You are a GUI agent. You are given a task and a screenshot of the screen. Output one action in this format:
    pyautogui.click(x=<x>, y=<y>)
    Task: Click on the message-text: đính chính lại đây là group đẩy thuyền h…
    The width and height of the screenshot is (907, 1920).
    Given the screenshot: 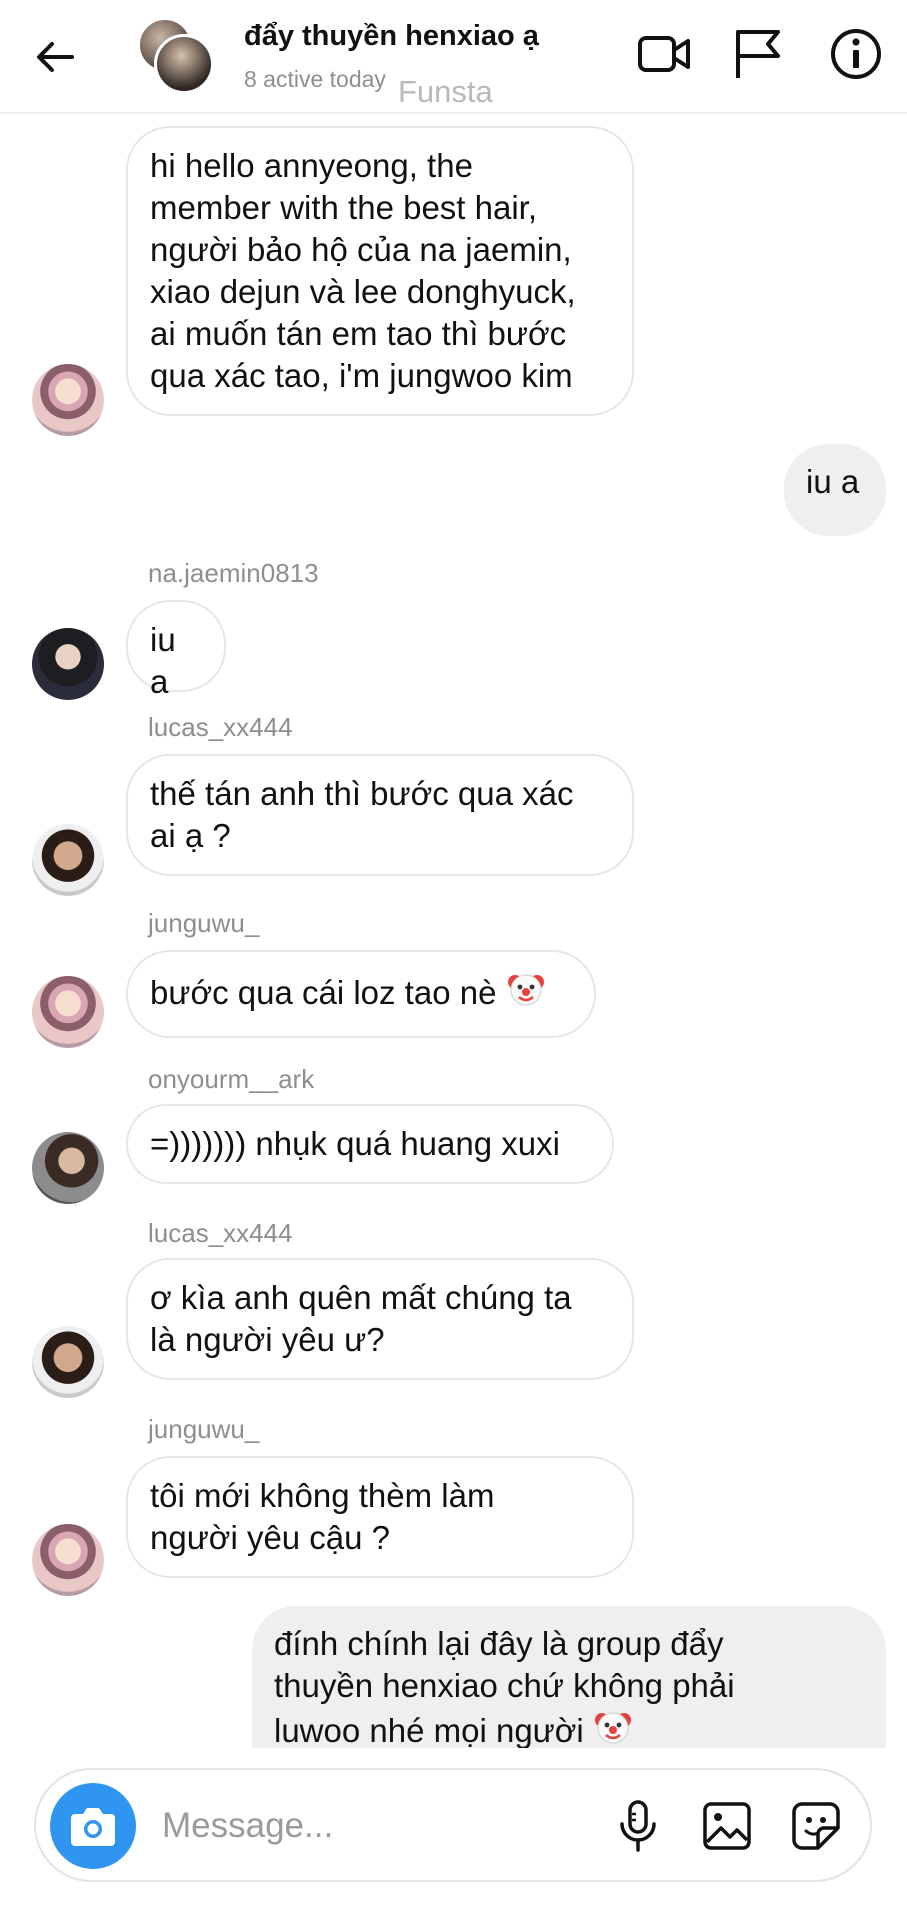 What is the action you would take?
    pyautogui.click(x=504, y=1687)
    